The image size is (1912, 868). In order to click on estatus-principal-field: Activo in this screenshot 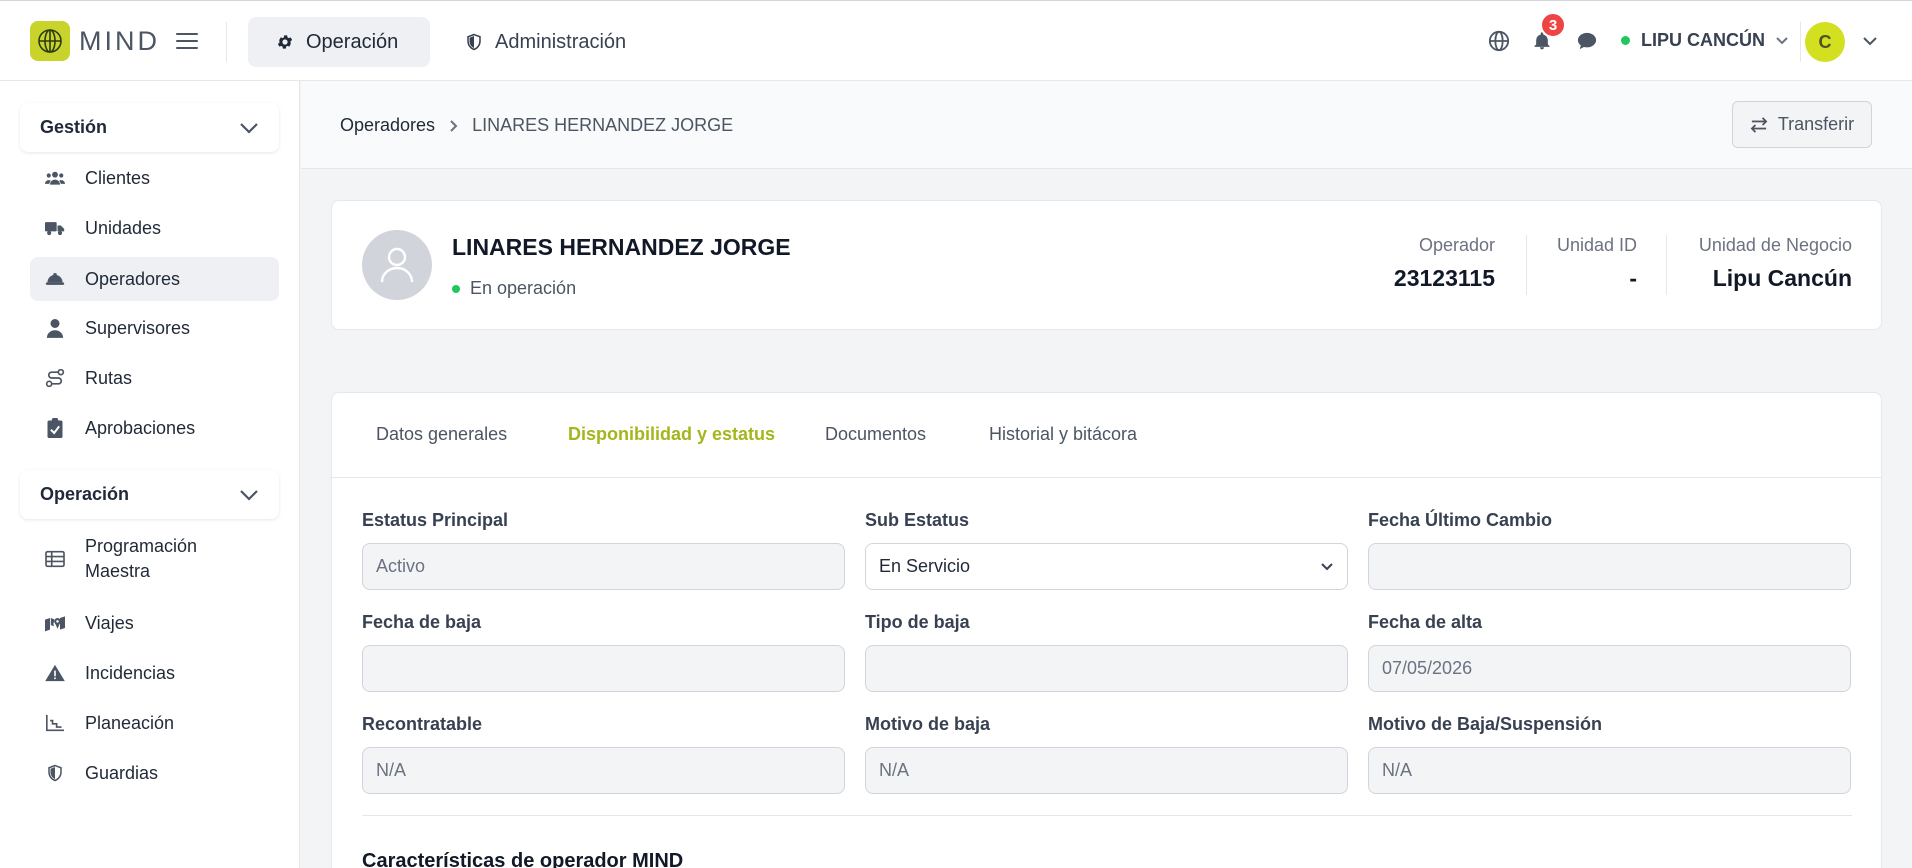, I will do `click(603, 566)`.